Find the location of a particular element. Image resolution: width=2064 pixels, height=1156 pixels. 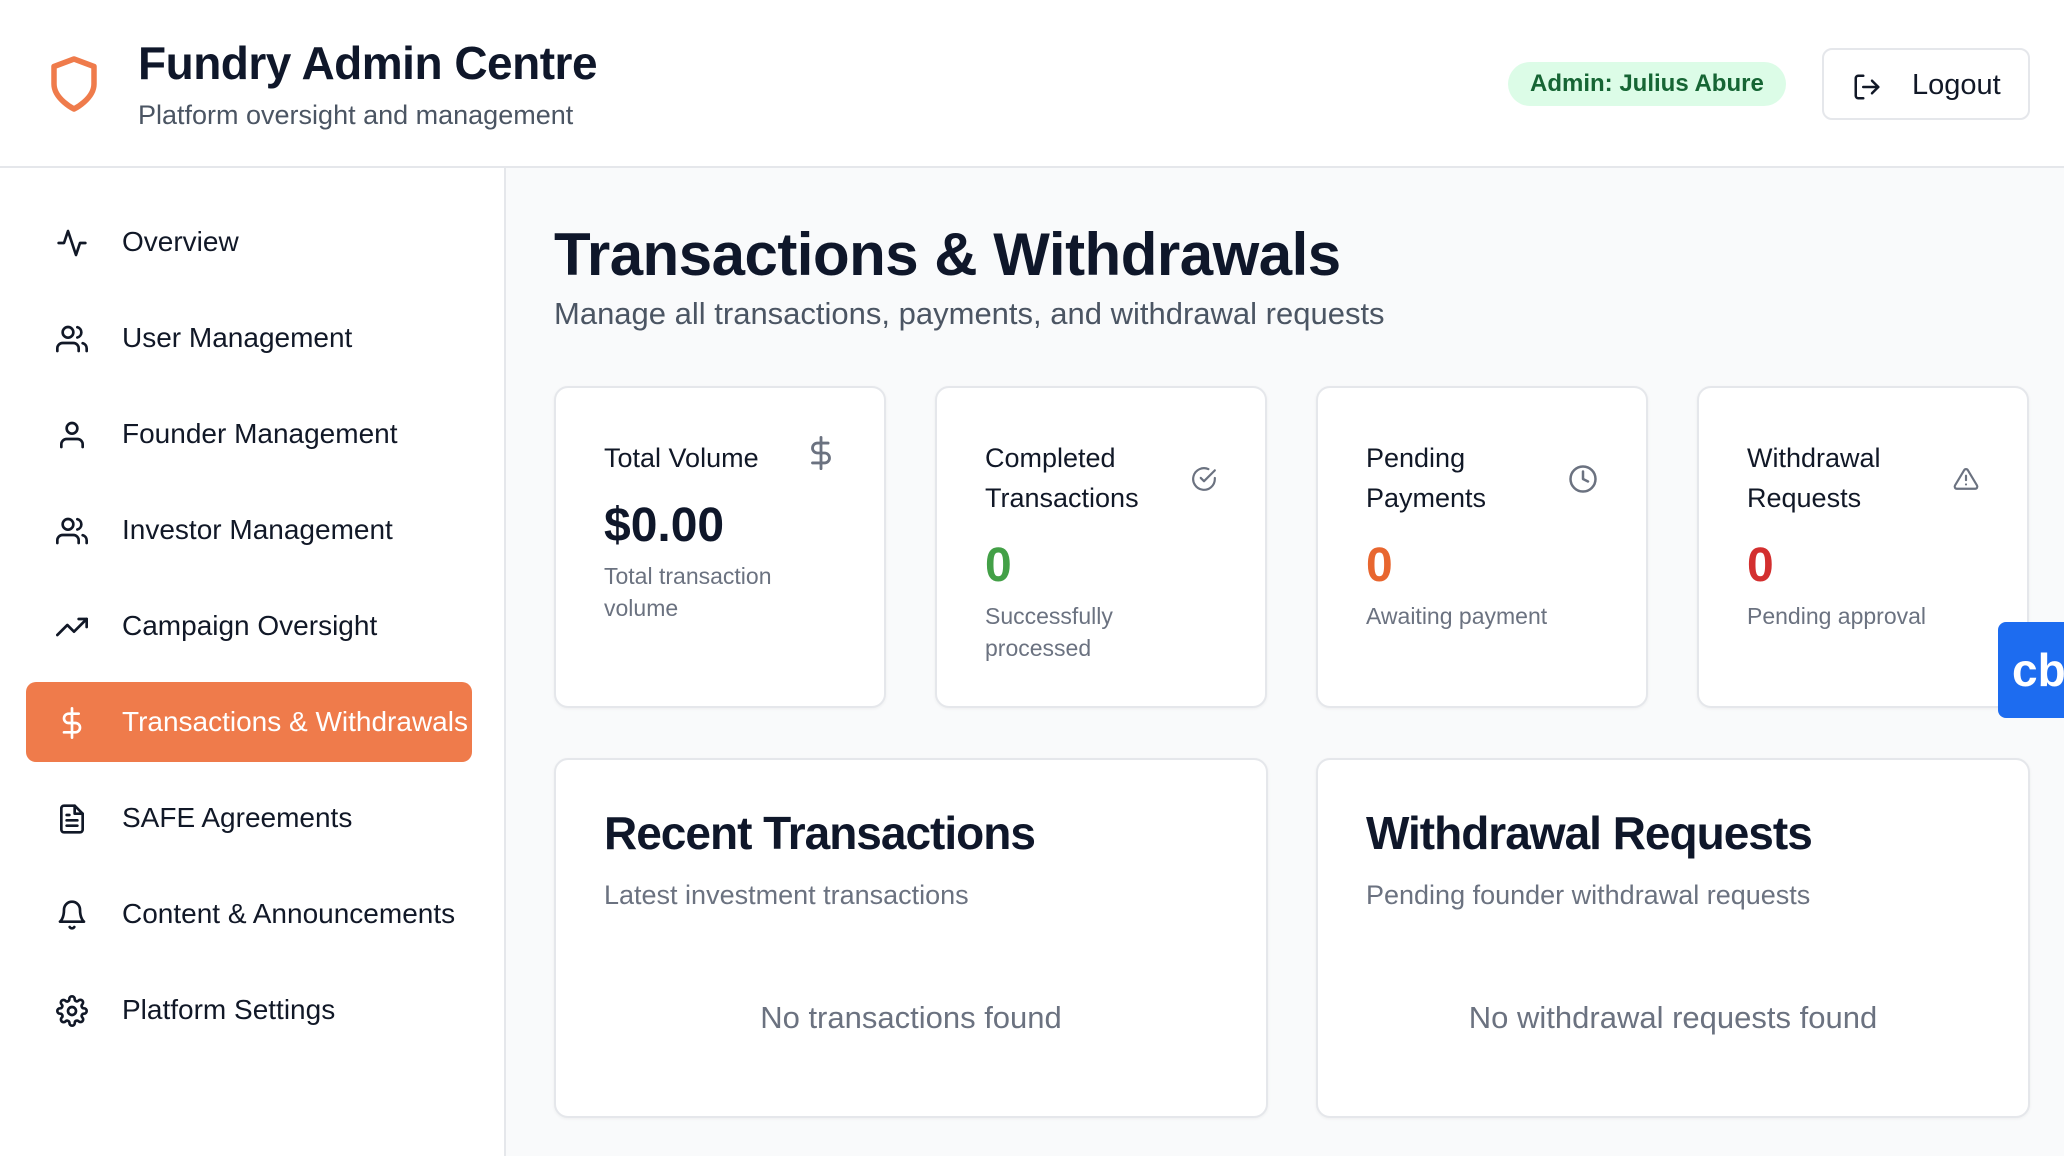

logout-icon is located at coordinates (1867, 87).